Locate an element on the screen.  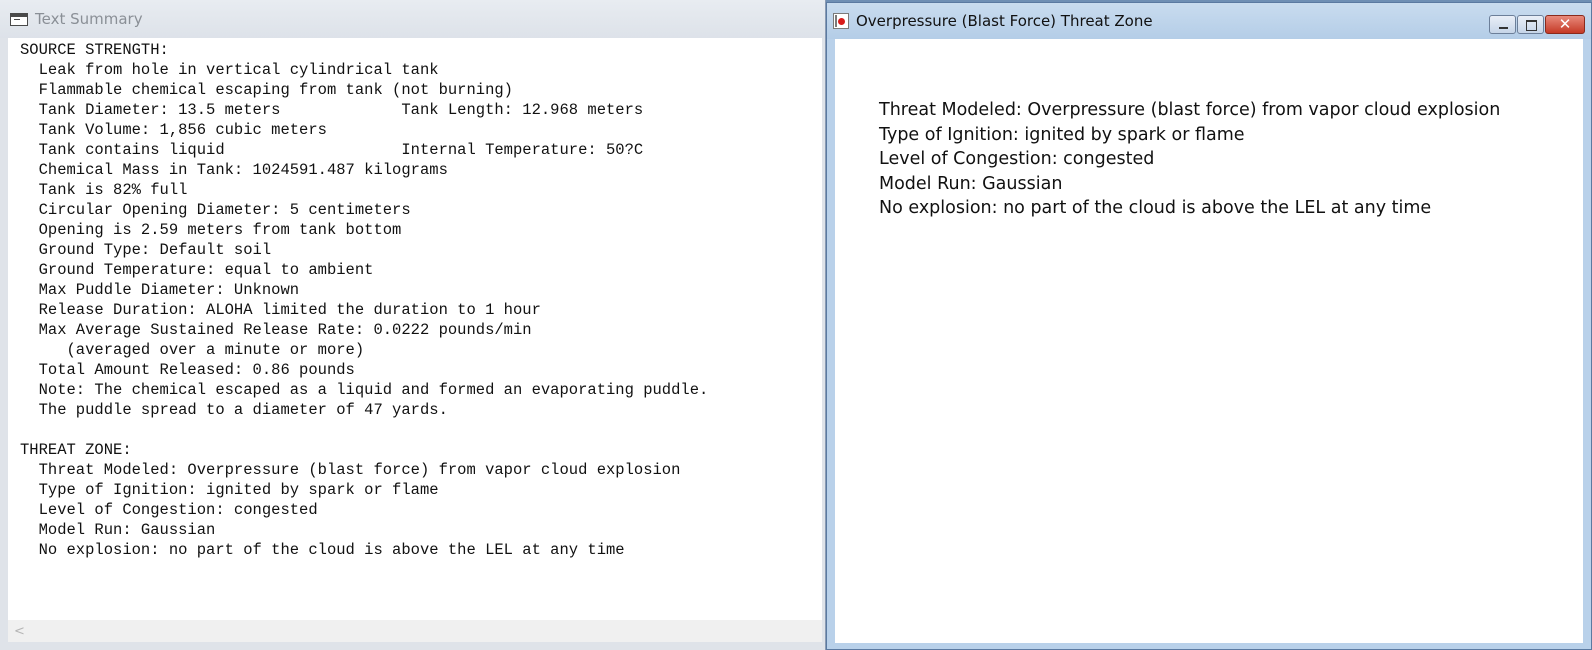
scroll-left-icon: < is located at coordinates (19, 631).